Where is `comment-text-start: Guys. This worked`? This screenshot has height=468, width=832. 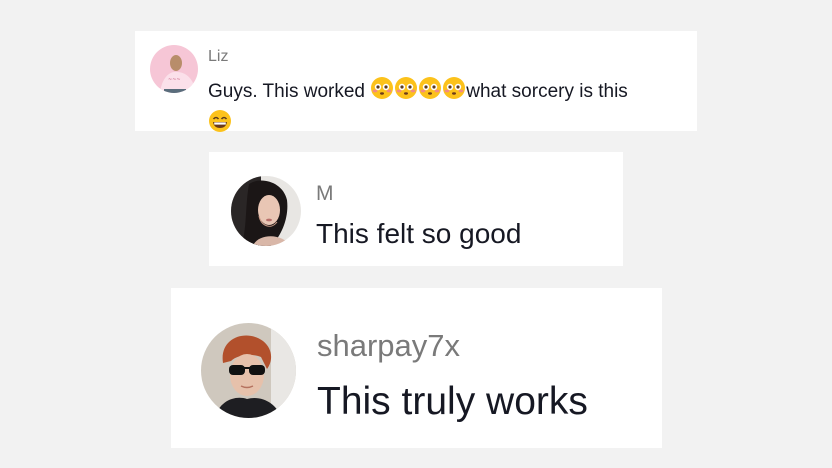
comment-text-start: Guys. This worked is located at coordinates (289, 91).